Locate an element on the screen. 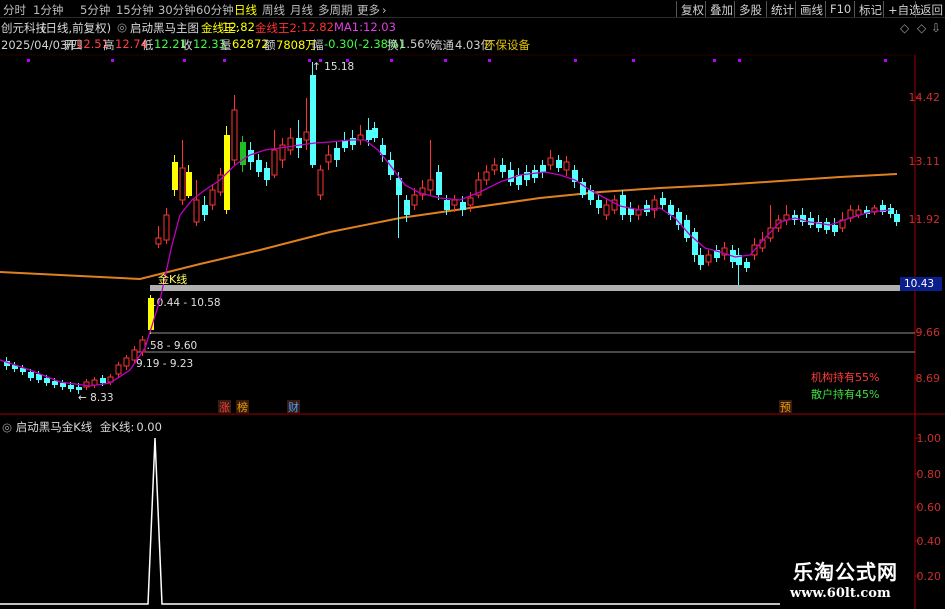 The height and width of the screenshot is (609, 945). institution-hold: 机构持有55% is located at coordinates (845, 377).